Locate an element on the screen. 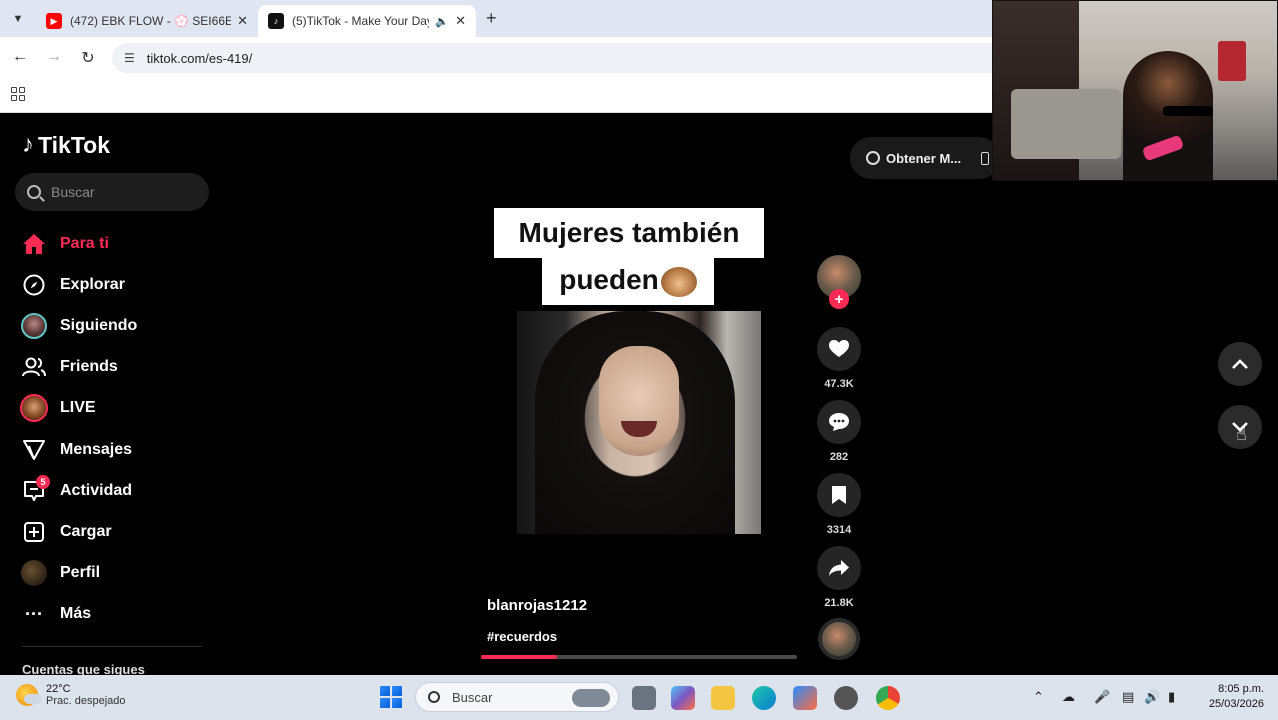 The height and width of the screenshot is (720, 1278). edge-icon is located at coordinates (764, 698).